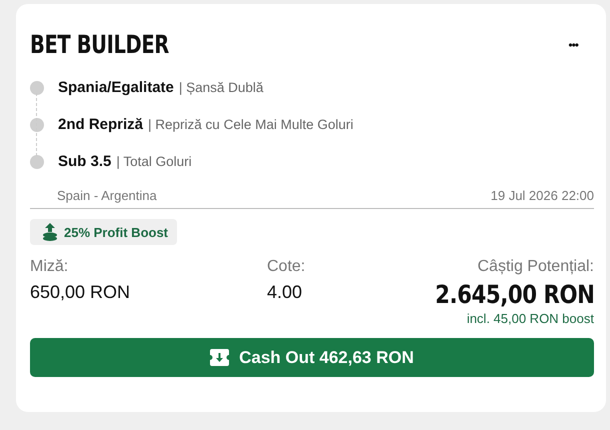 The height and width of the screenshot is (430, 610). What do you see at coordinates (50, 232) in the screenshot?
I see `coin-stack-icon` at bounding box center [50, 232].